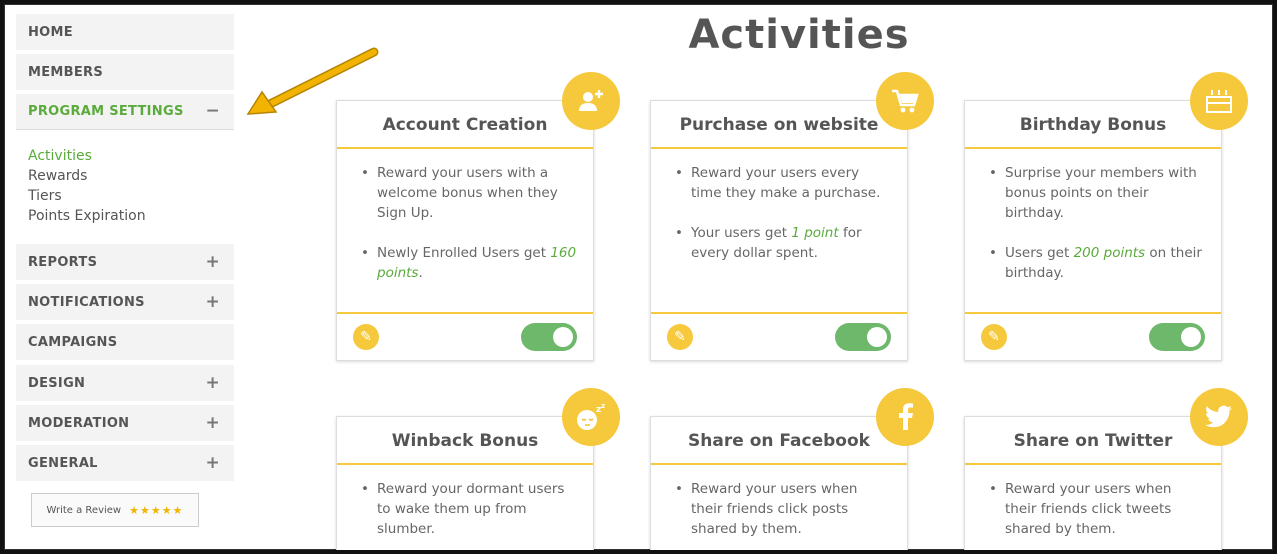  I want to click on card-title: Account Creation, so click(465, 125).